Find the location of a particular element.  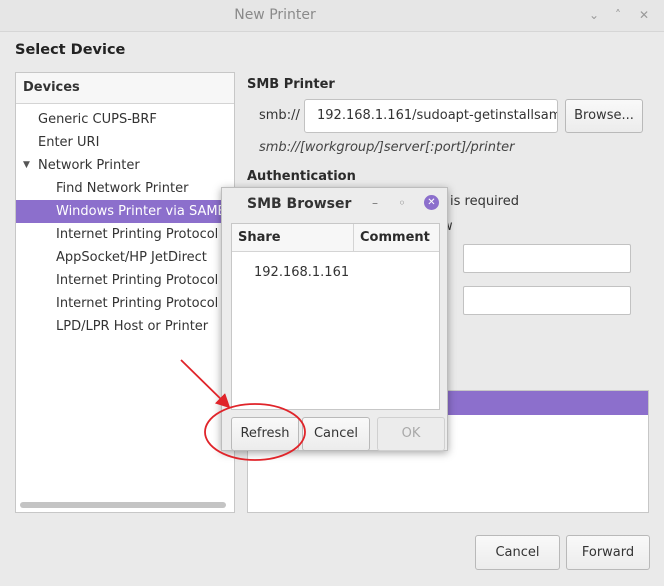

annotation-overlay is located at coordinates (243, 410).